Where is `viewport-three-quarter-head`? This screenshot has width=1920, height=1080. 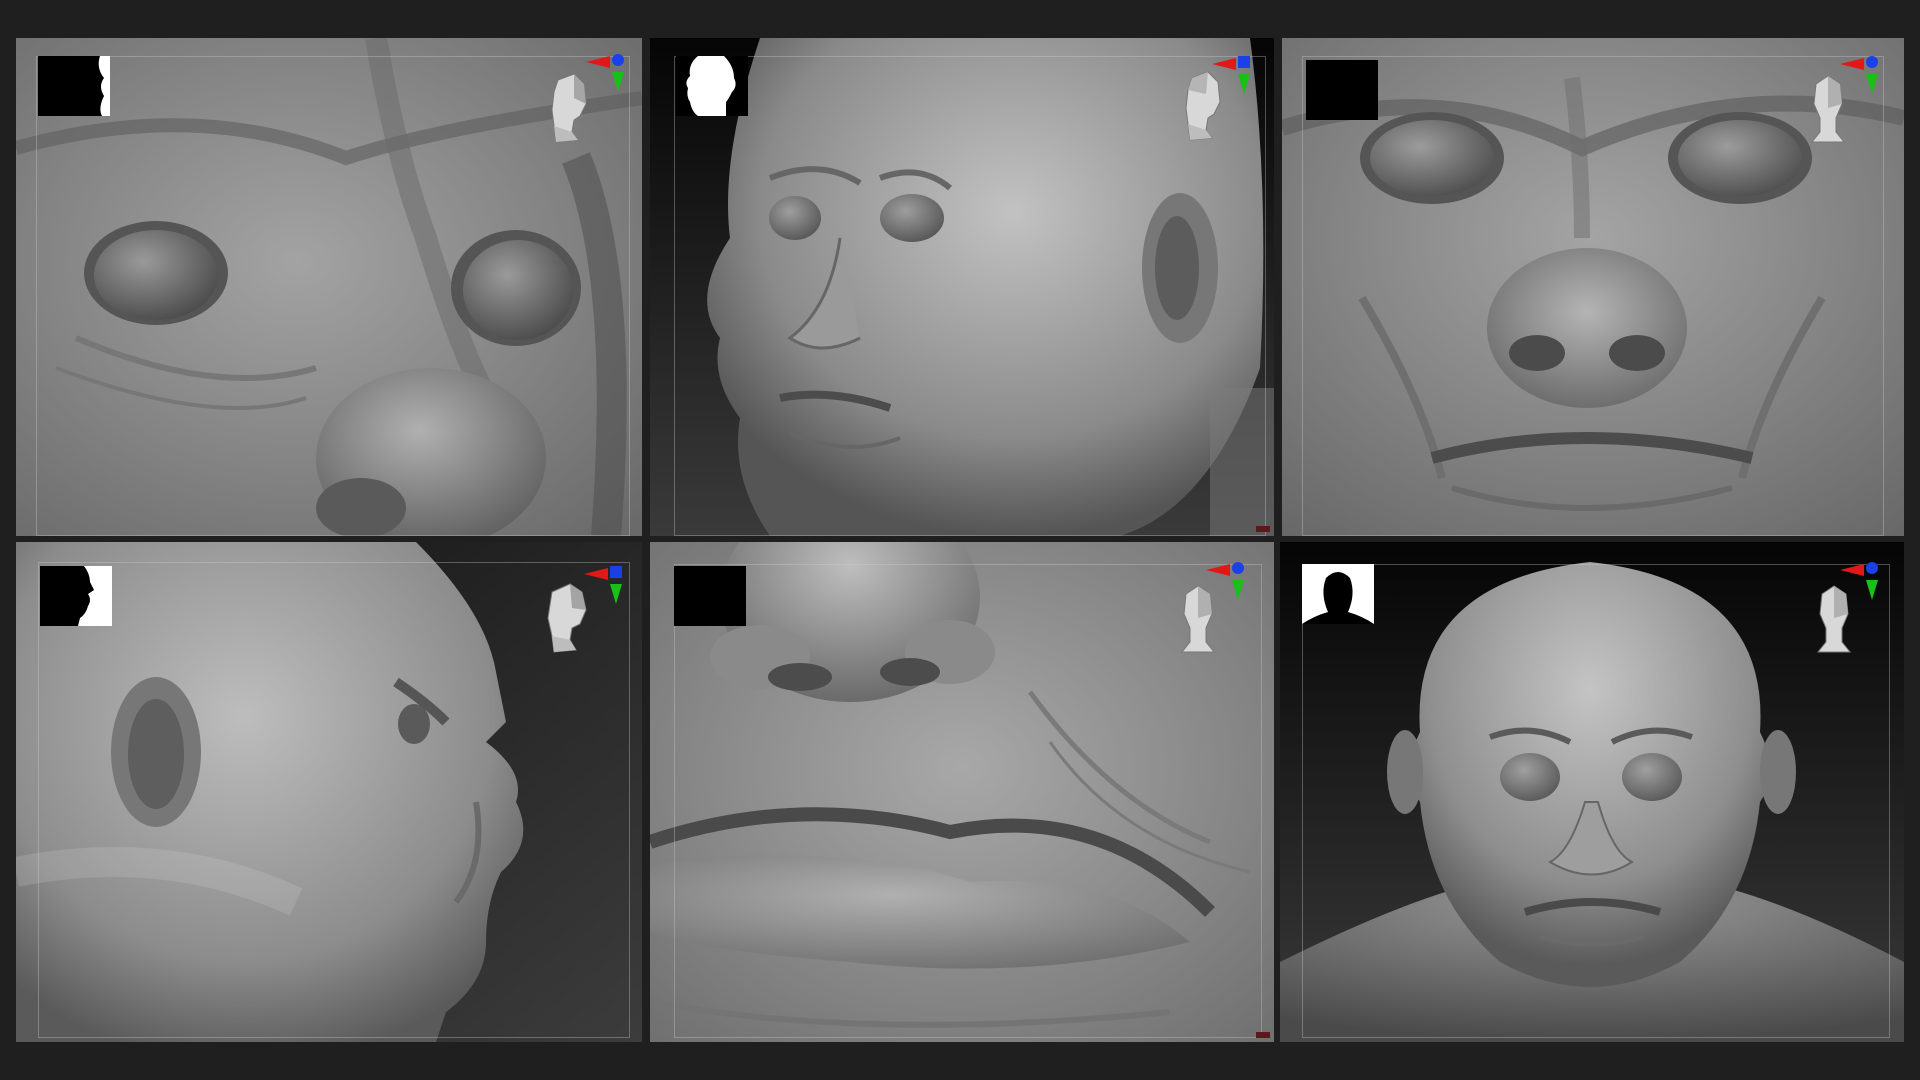
viewport-three-quarter-head is located at coordinates (962, 287).